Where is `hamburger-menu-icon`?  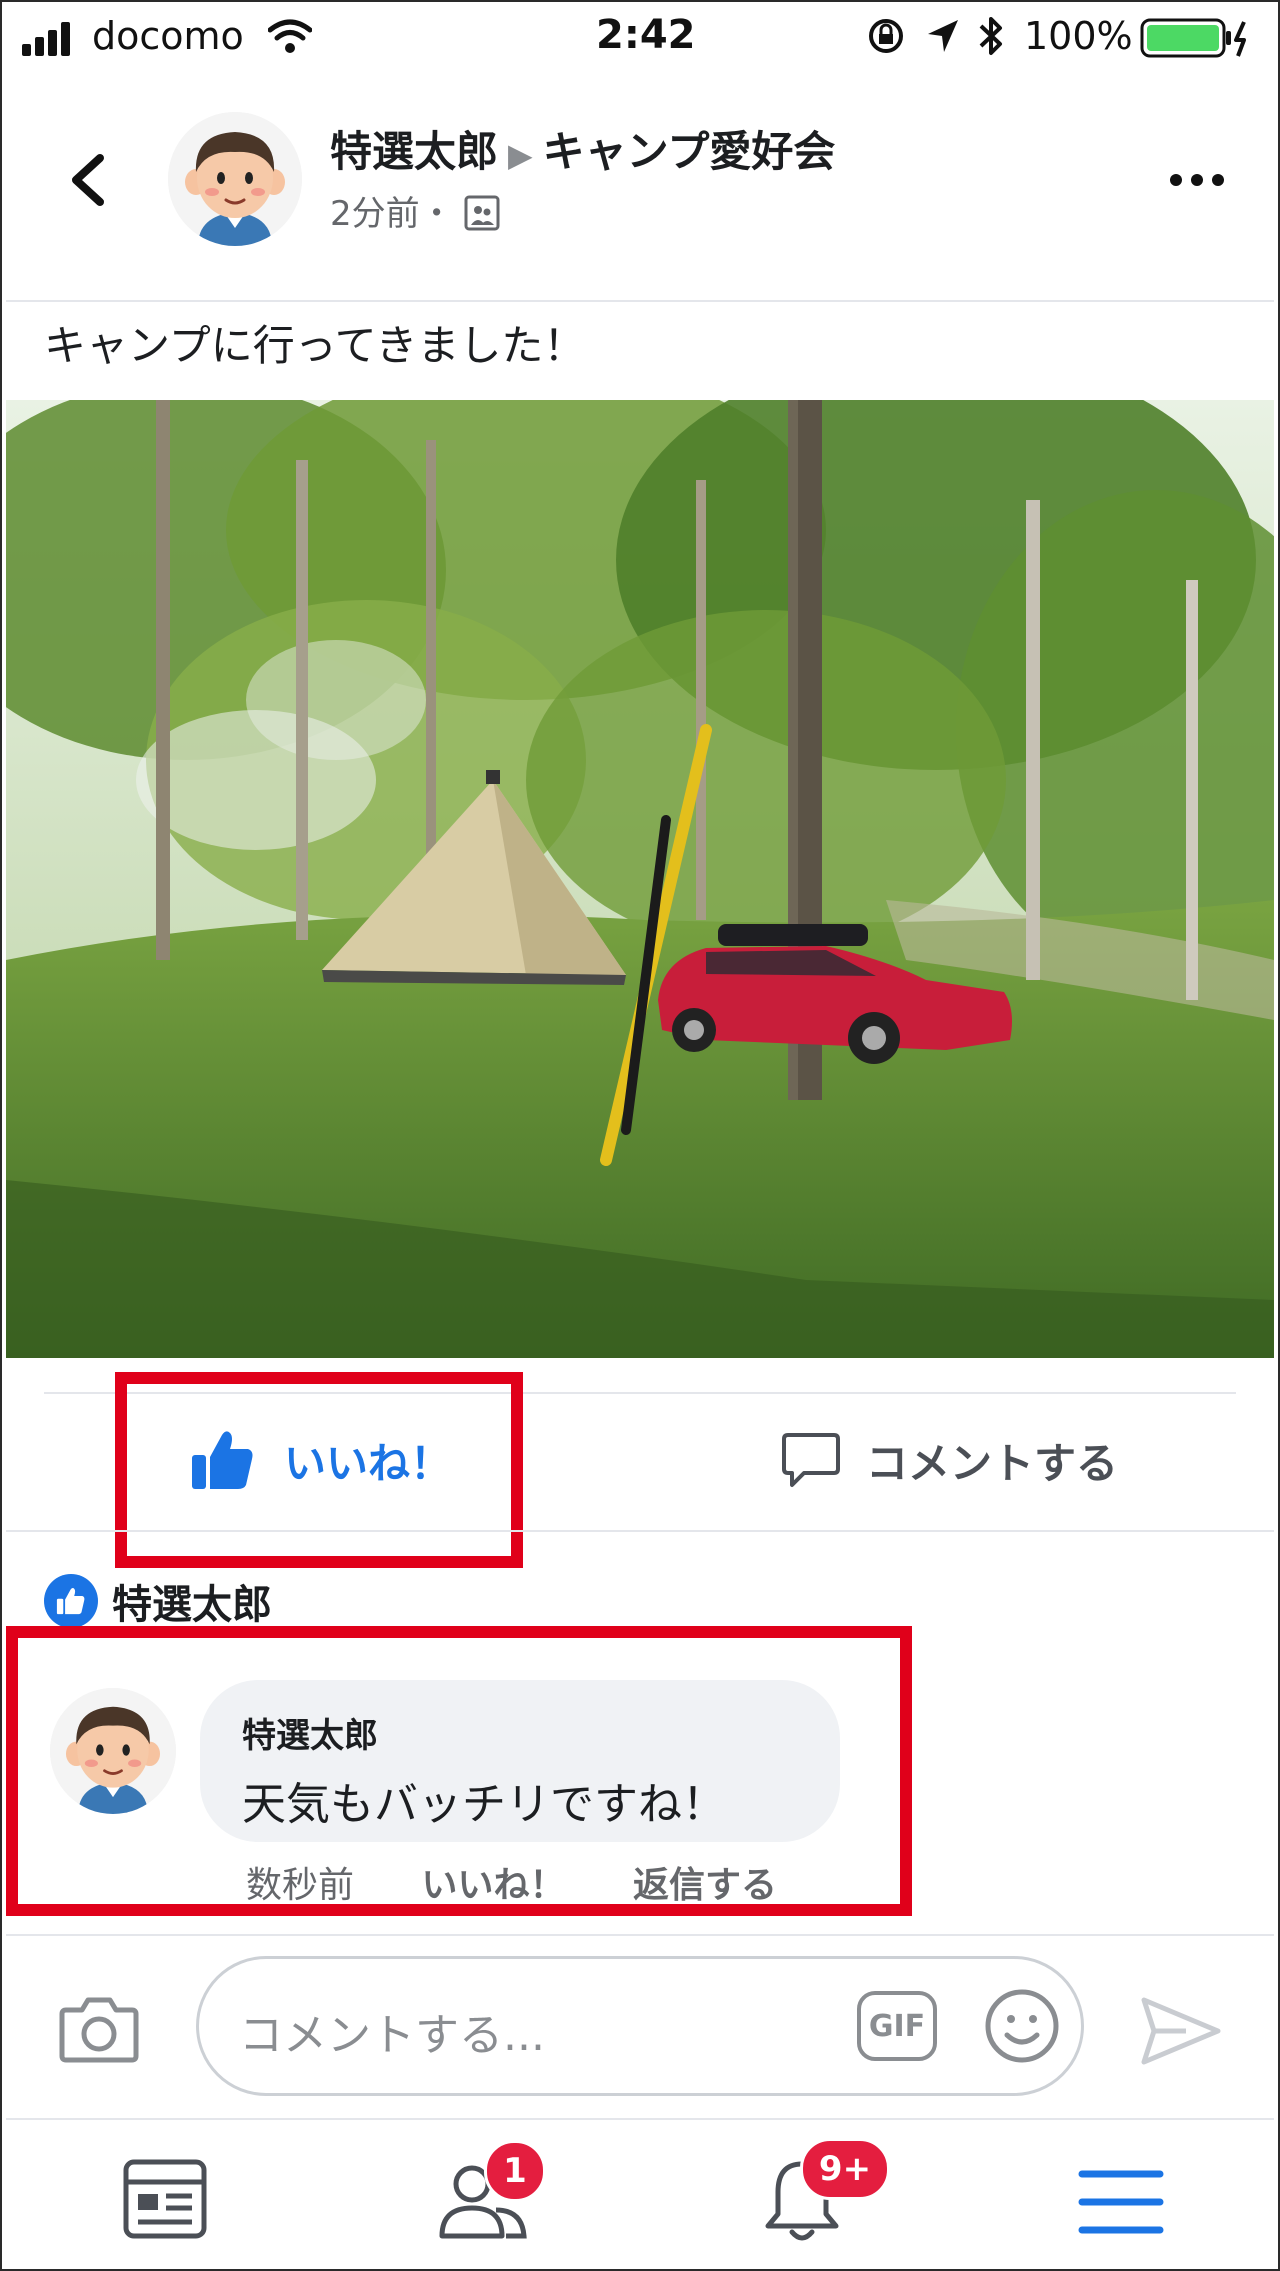
hamburger-menu-icon is located at coordinates (1121, 2202).